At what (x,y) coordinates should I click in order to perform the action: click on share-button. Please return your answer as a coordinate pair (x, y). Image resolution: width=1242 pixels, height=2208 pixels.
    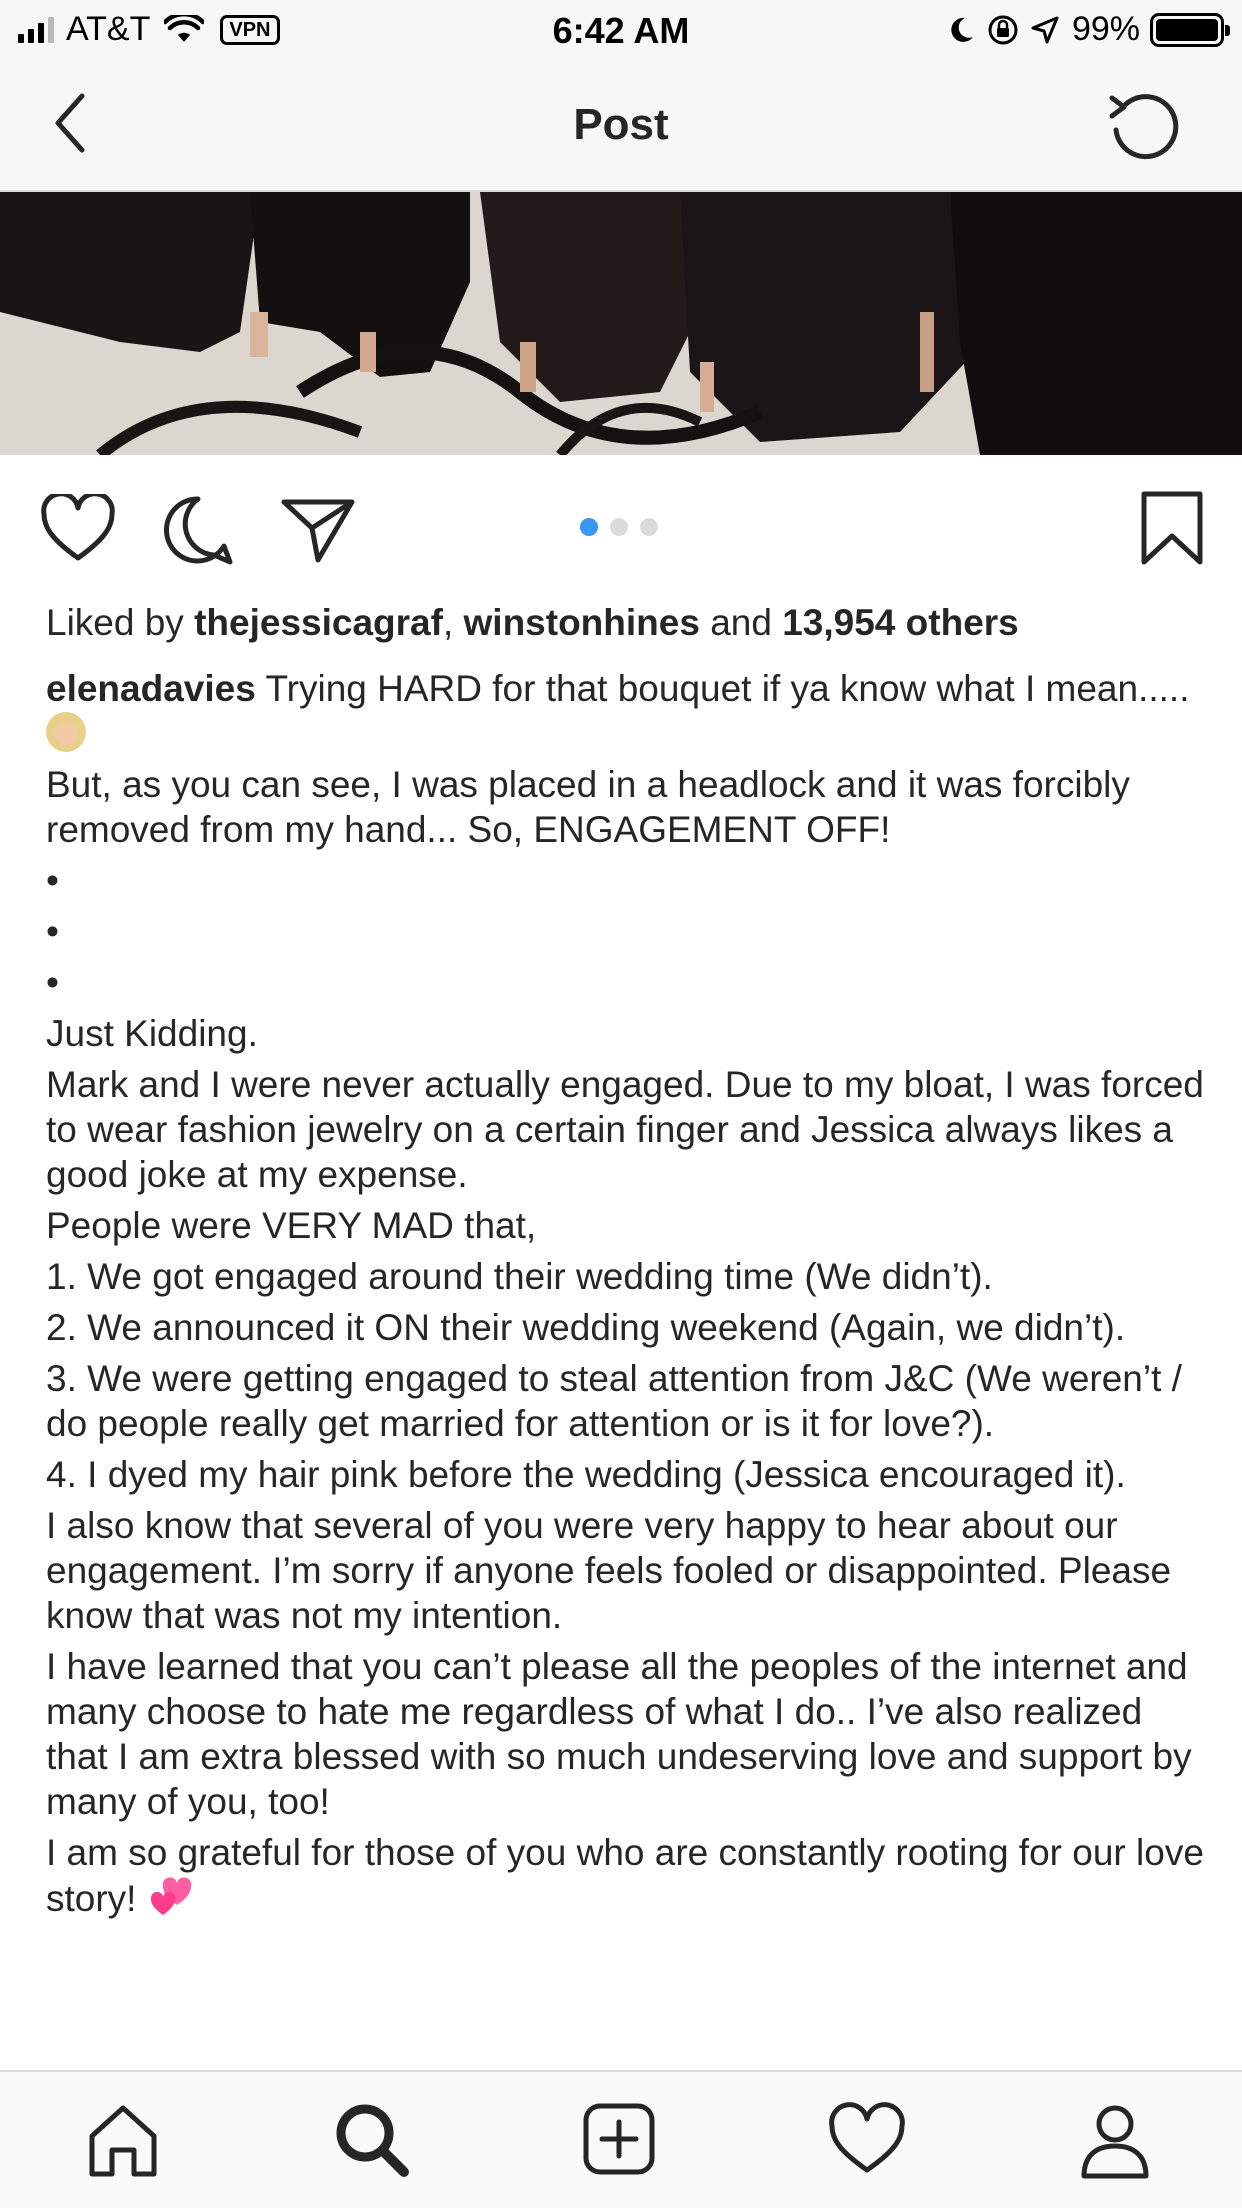
    Looking at the image, I should click on (318, 530).